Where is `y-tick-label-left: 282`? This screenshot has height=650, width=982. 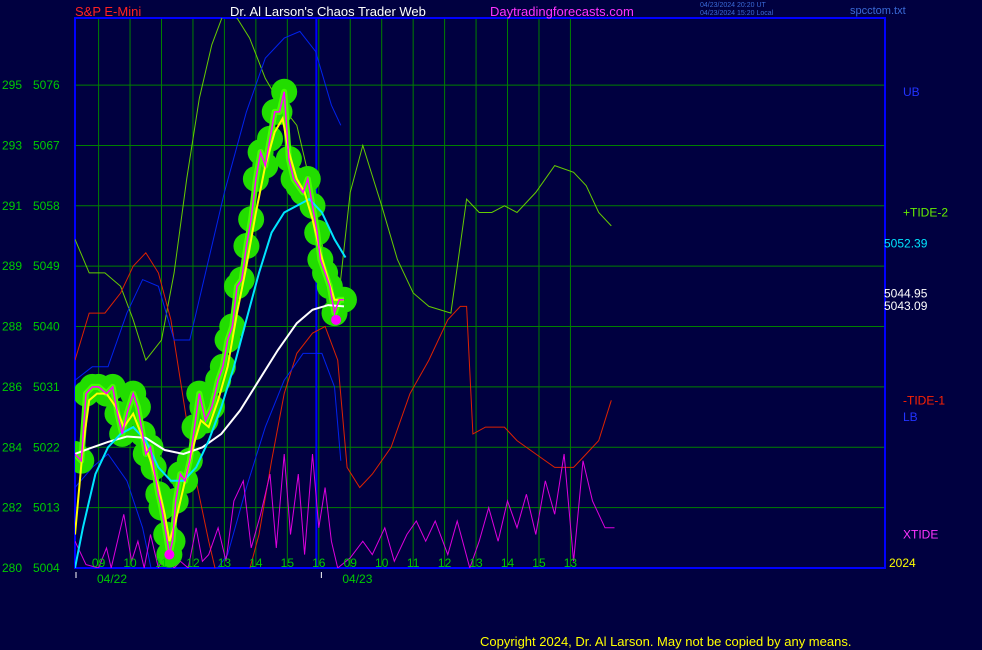 y-tick-label-left: 282 is located at coordinates (12, 508).